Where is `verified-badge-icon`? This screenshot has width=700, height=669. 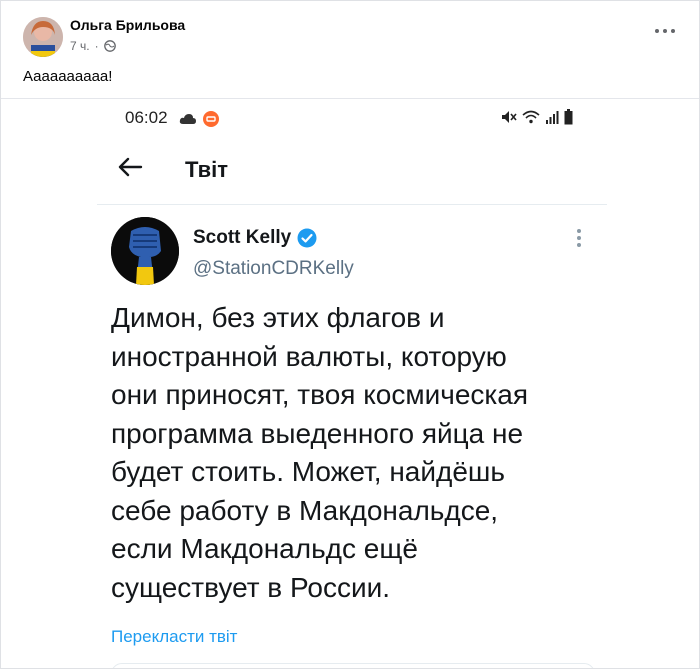
verified-badge-icon is located at coordinates (307, 238).